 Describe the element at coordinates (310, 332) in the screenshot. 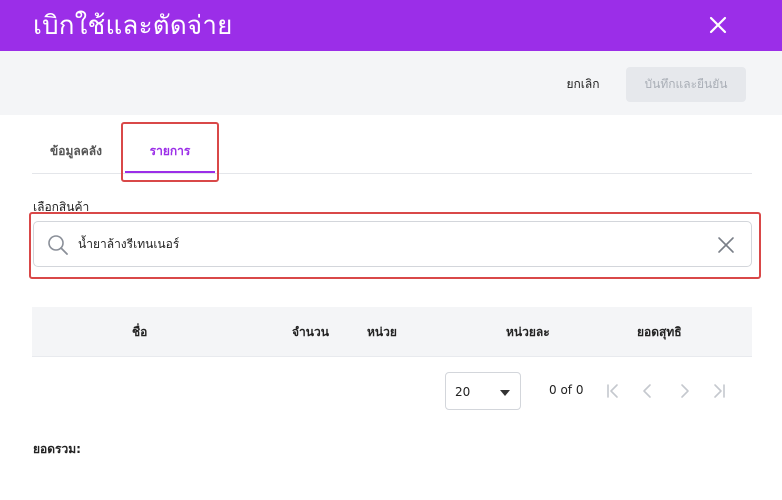

I see `column-header-quantity: จำนวน` at that location.